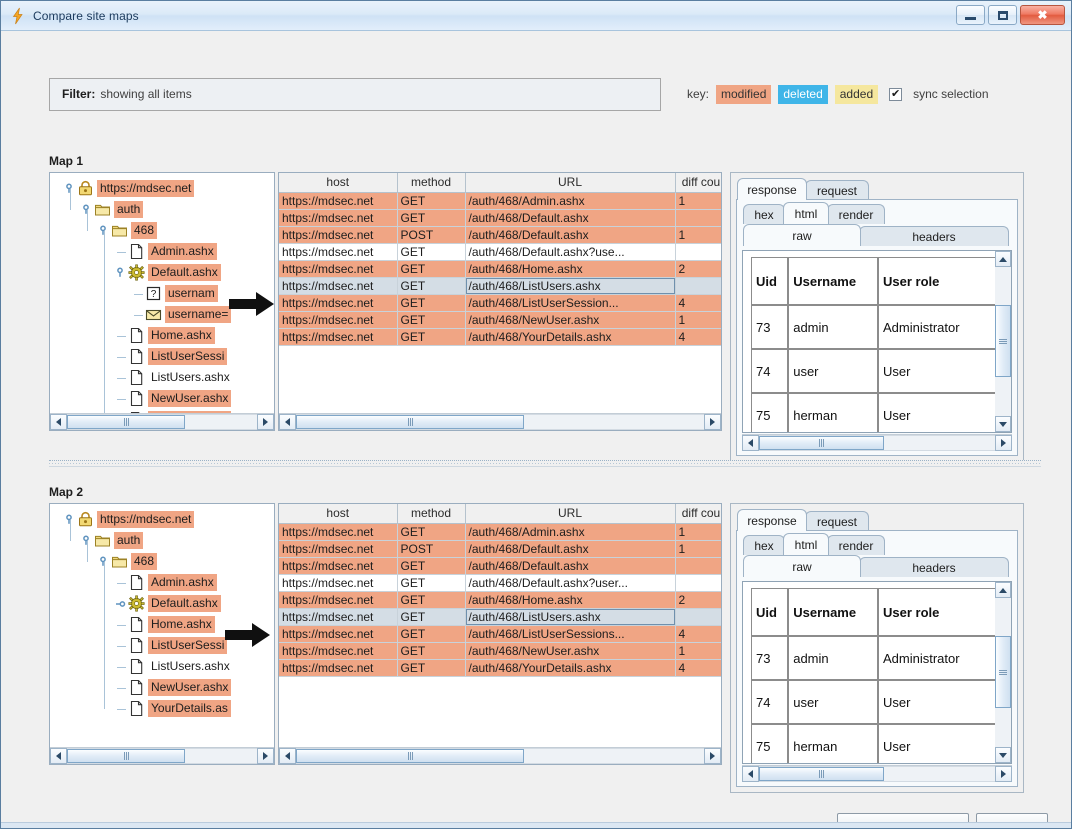 This screenshot has height=829, width=1072. Describe the element at coordinates (162, 272) in the screenshot. I see `tree-item: Default.ashx` at that location.